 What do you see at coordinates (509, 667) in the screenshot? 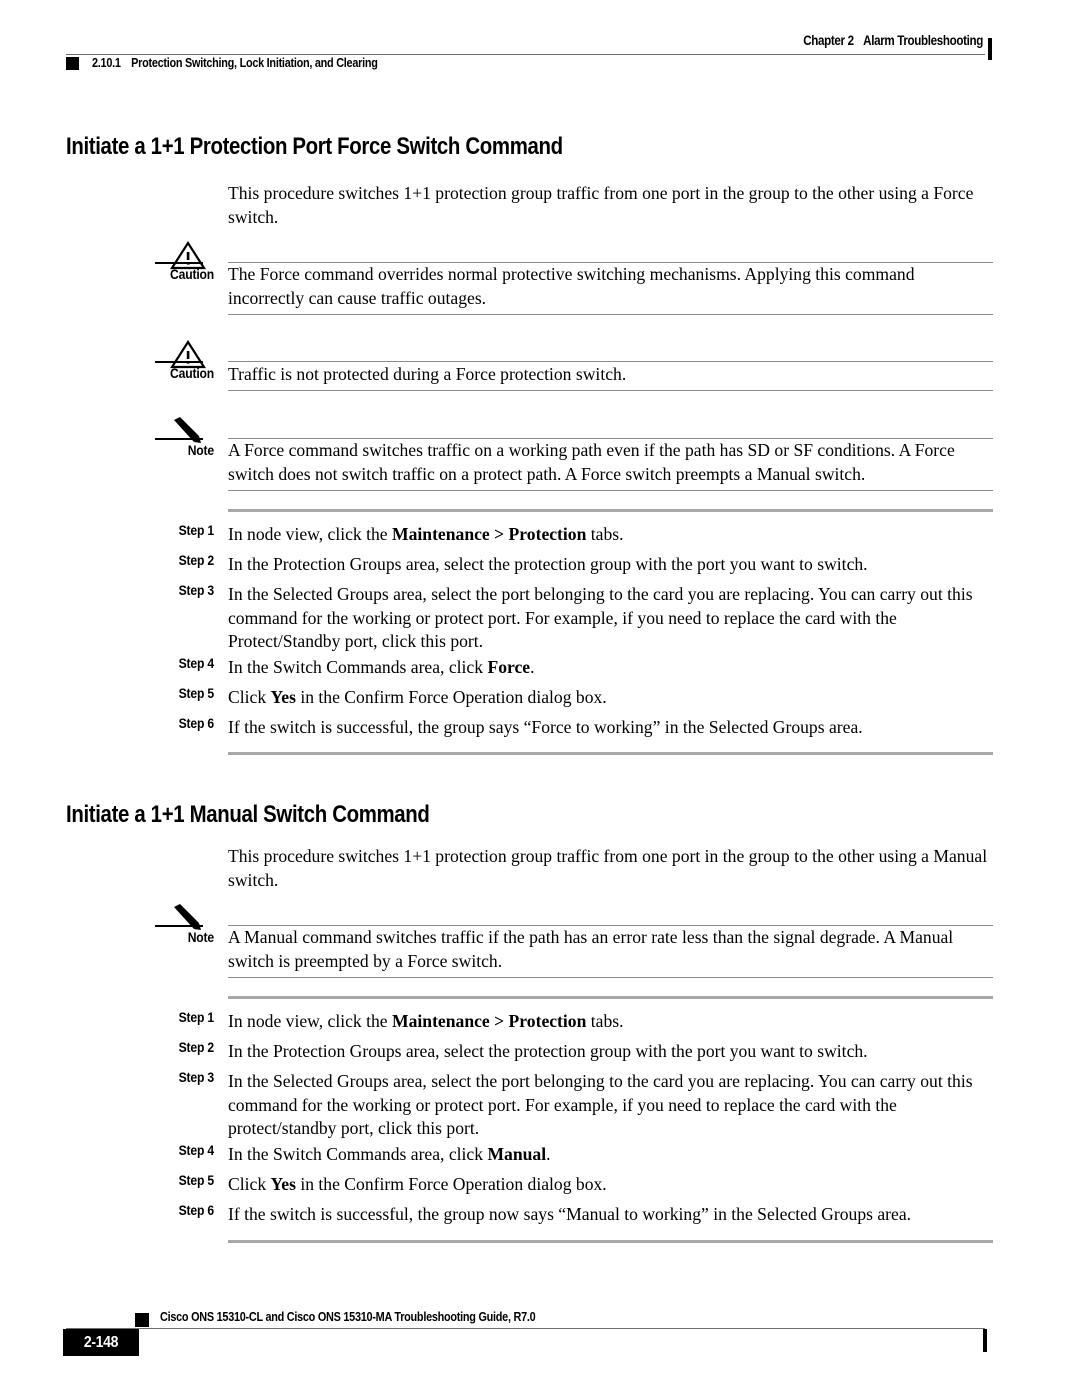
I see `step-bold-term: Force` at bounding box center [509, 667].